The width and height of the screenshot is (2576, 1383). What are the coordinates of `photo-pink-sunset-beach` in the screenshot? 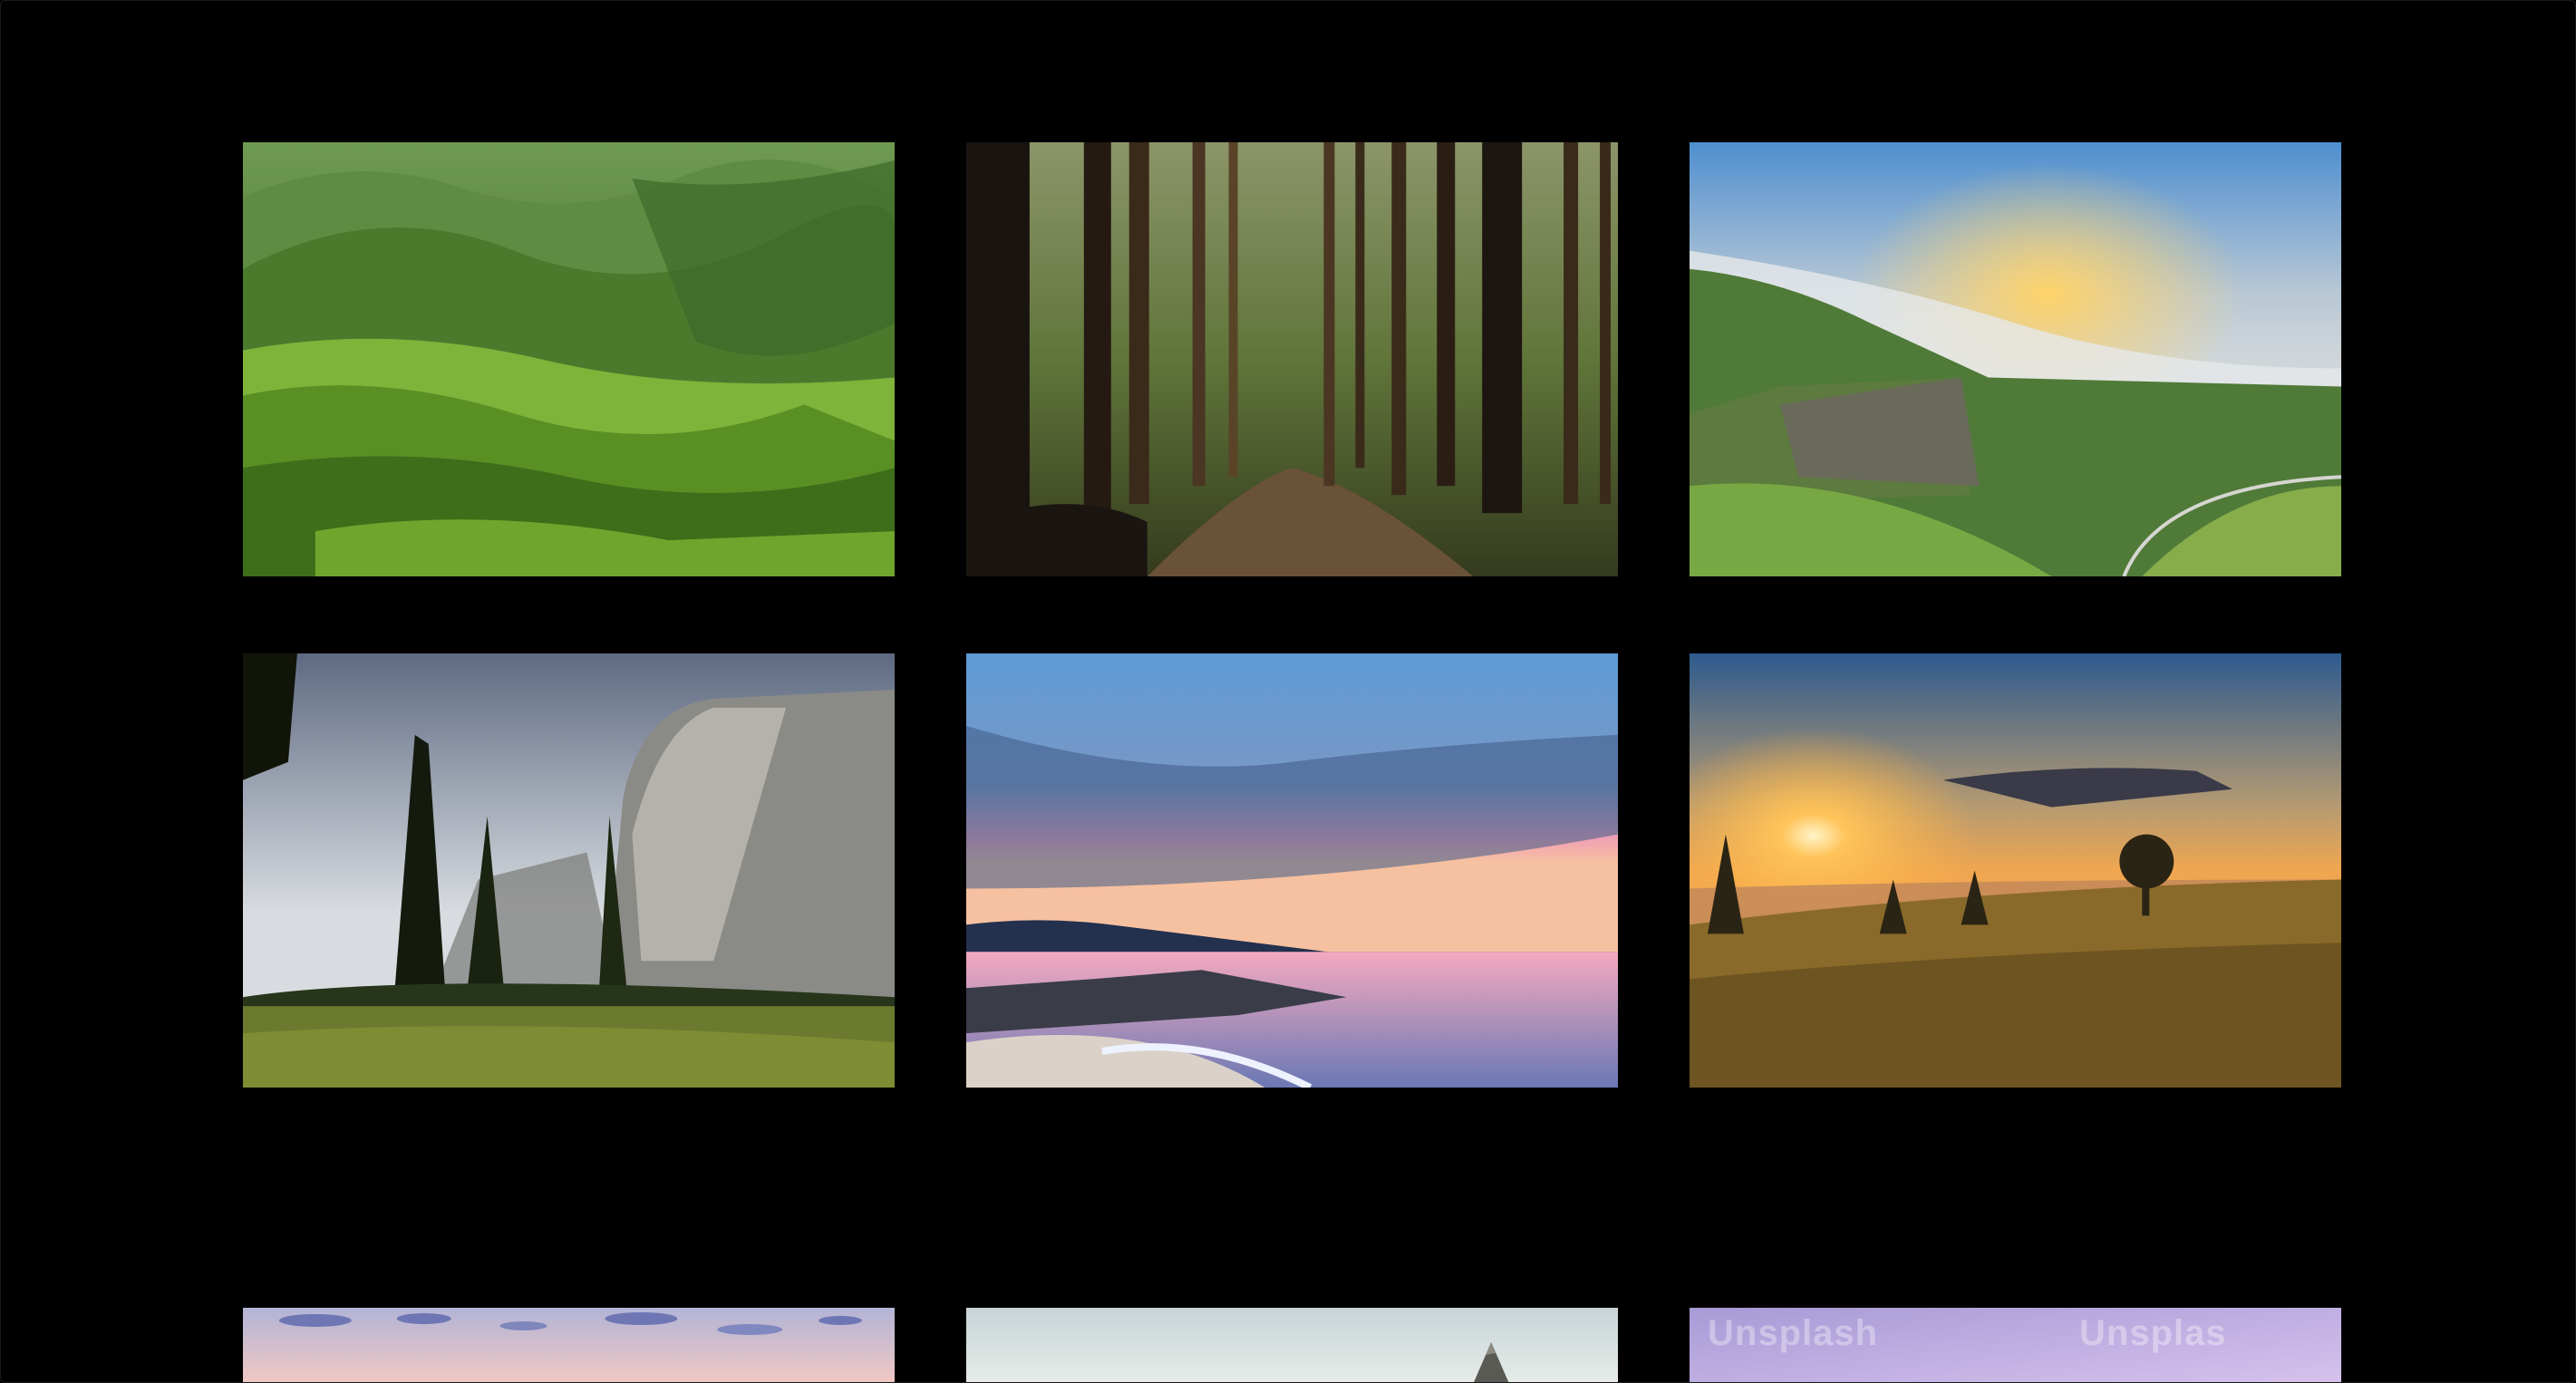 It's located at (1292, 870).